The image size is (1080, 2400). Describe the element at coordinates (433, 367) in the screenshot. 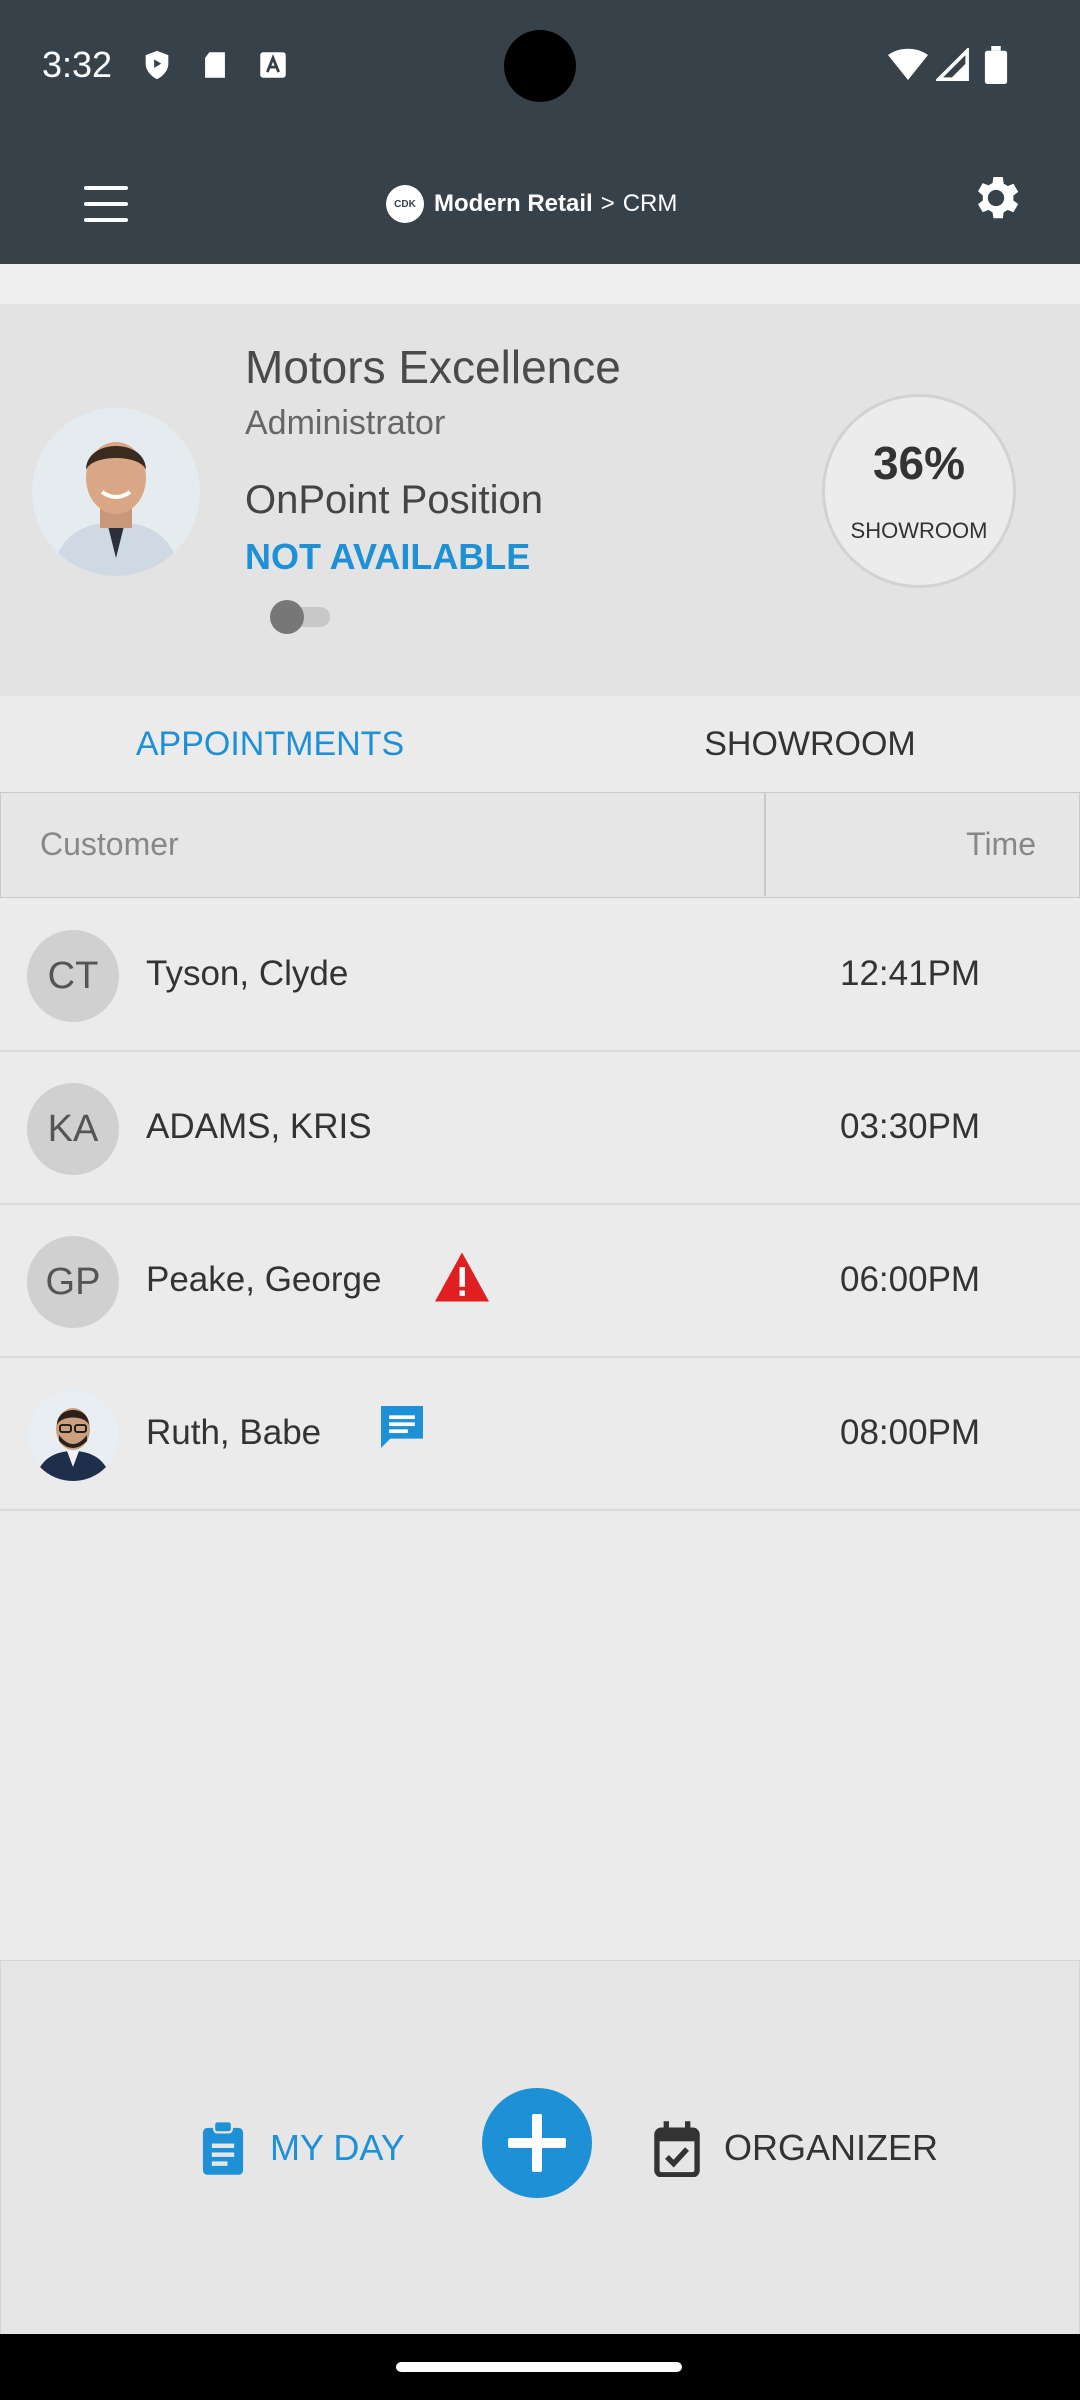

I see `dealer-name: Motors Excellence` at that location.